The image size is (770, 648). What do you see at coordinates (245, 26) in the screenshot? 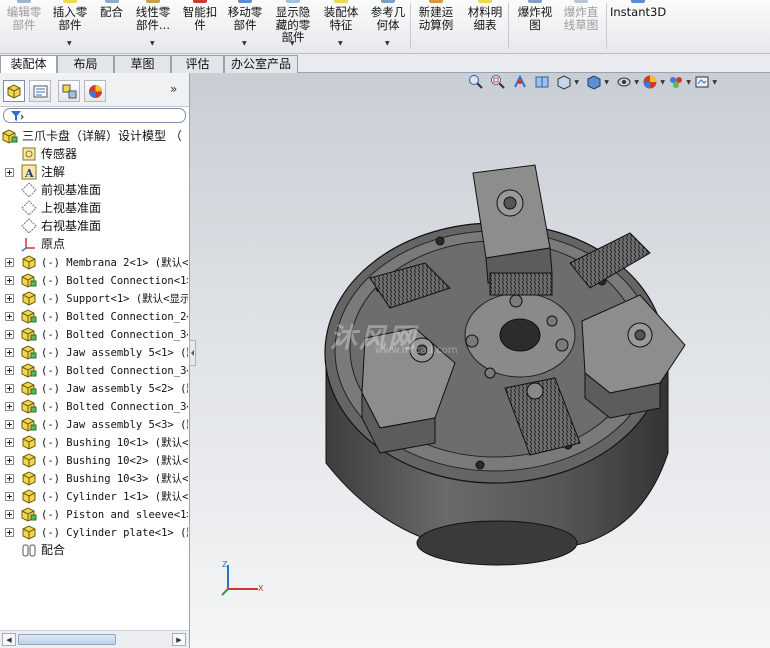
I see `move-component-button: 移动零 部件 ▼` at bounding box center [245, 26].